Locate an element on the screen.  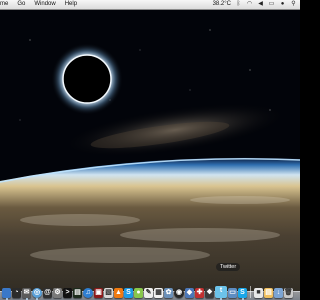
folder-icon: ■ is located at coordinates (258, 293).